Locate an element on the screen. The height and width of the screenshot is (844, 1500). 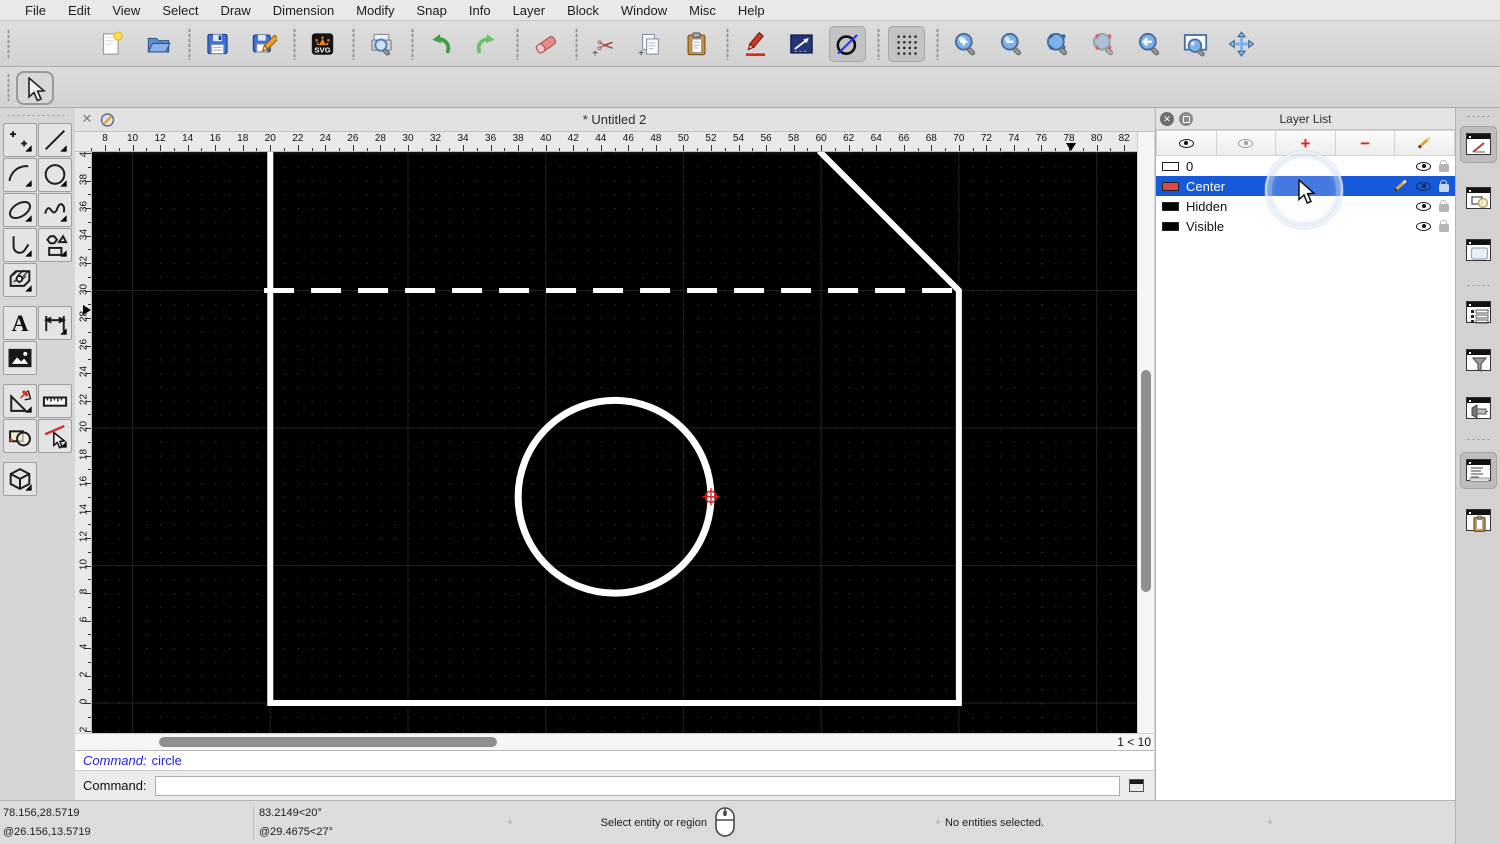
dimension-tool-button is located at coordinates (55, 323).